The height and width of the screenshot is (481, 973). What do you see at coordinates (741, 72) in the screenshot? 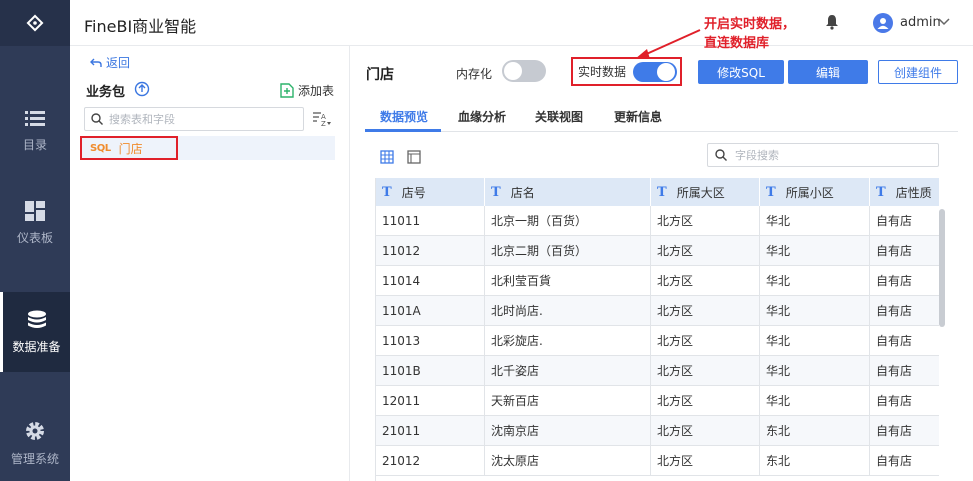
I see `edit-sql-button: 修改SQL` at bounding box center [741, 72].